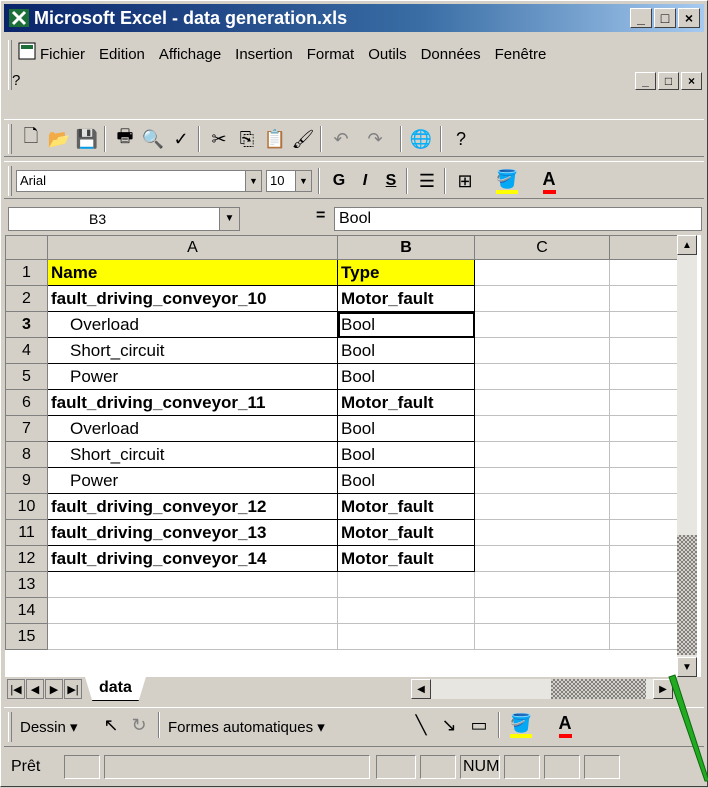 This screenshot has width=708, height=788. What do you see at coordinates (687, 245) in the screenshot?
I see `scroll-up-icon: ▲` at bounding box center [687, 245].